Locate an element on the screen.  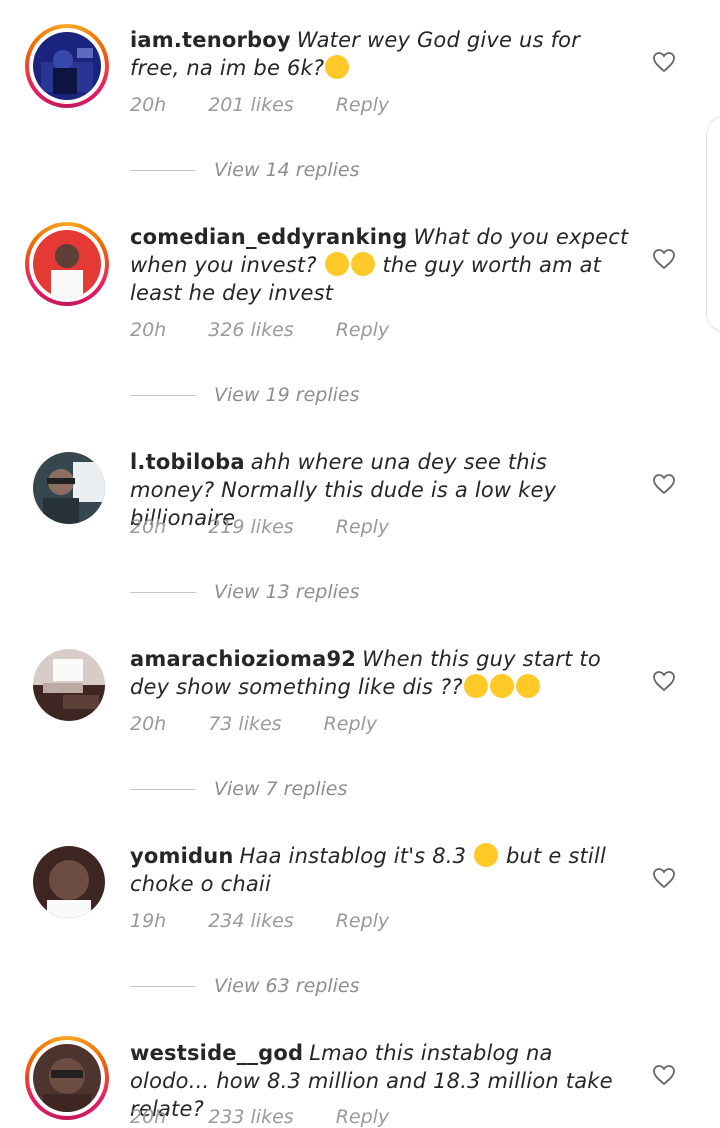
view-replies-button: View 7 replies is located at coordinates (238, 789).